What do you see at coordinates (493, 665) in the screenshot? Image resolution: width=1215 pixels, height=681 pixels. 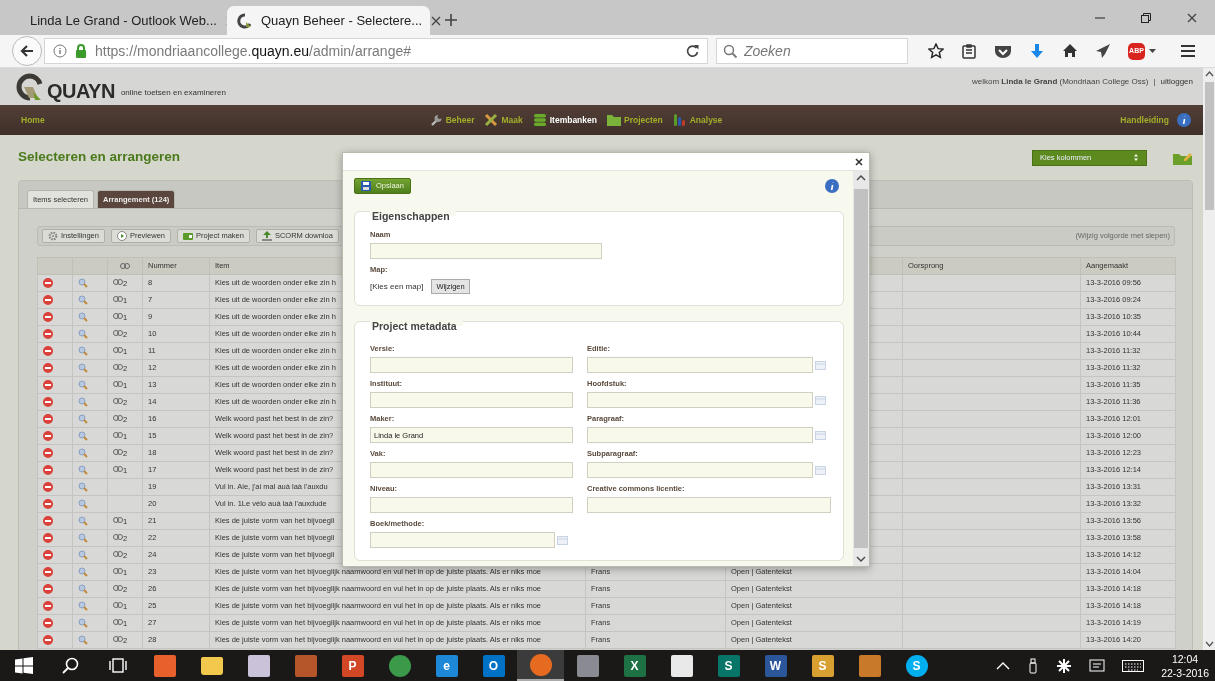 I see `taskbar-app-button: O` at bounding box center [493, 665].